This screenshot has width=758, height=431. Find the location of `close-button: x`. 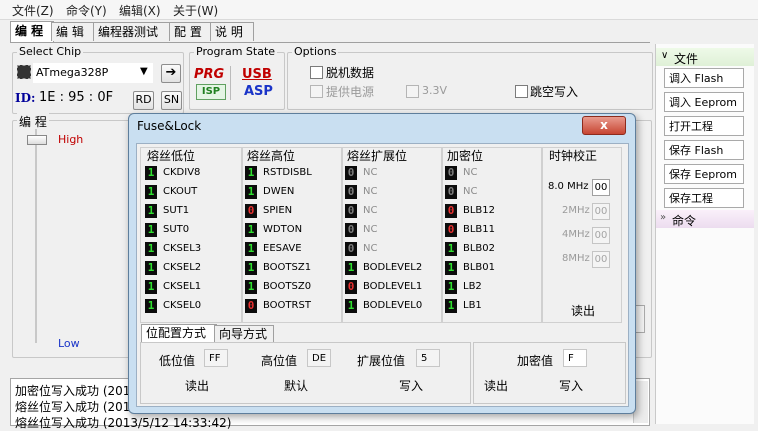

close-button: x is located at coordinates (604, 125).